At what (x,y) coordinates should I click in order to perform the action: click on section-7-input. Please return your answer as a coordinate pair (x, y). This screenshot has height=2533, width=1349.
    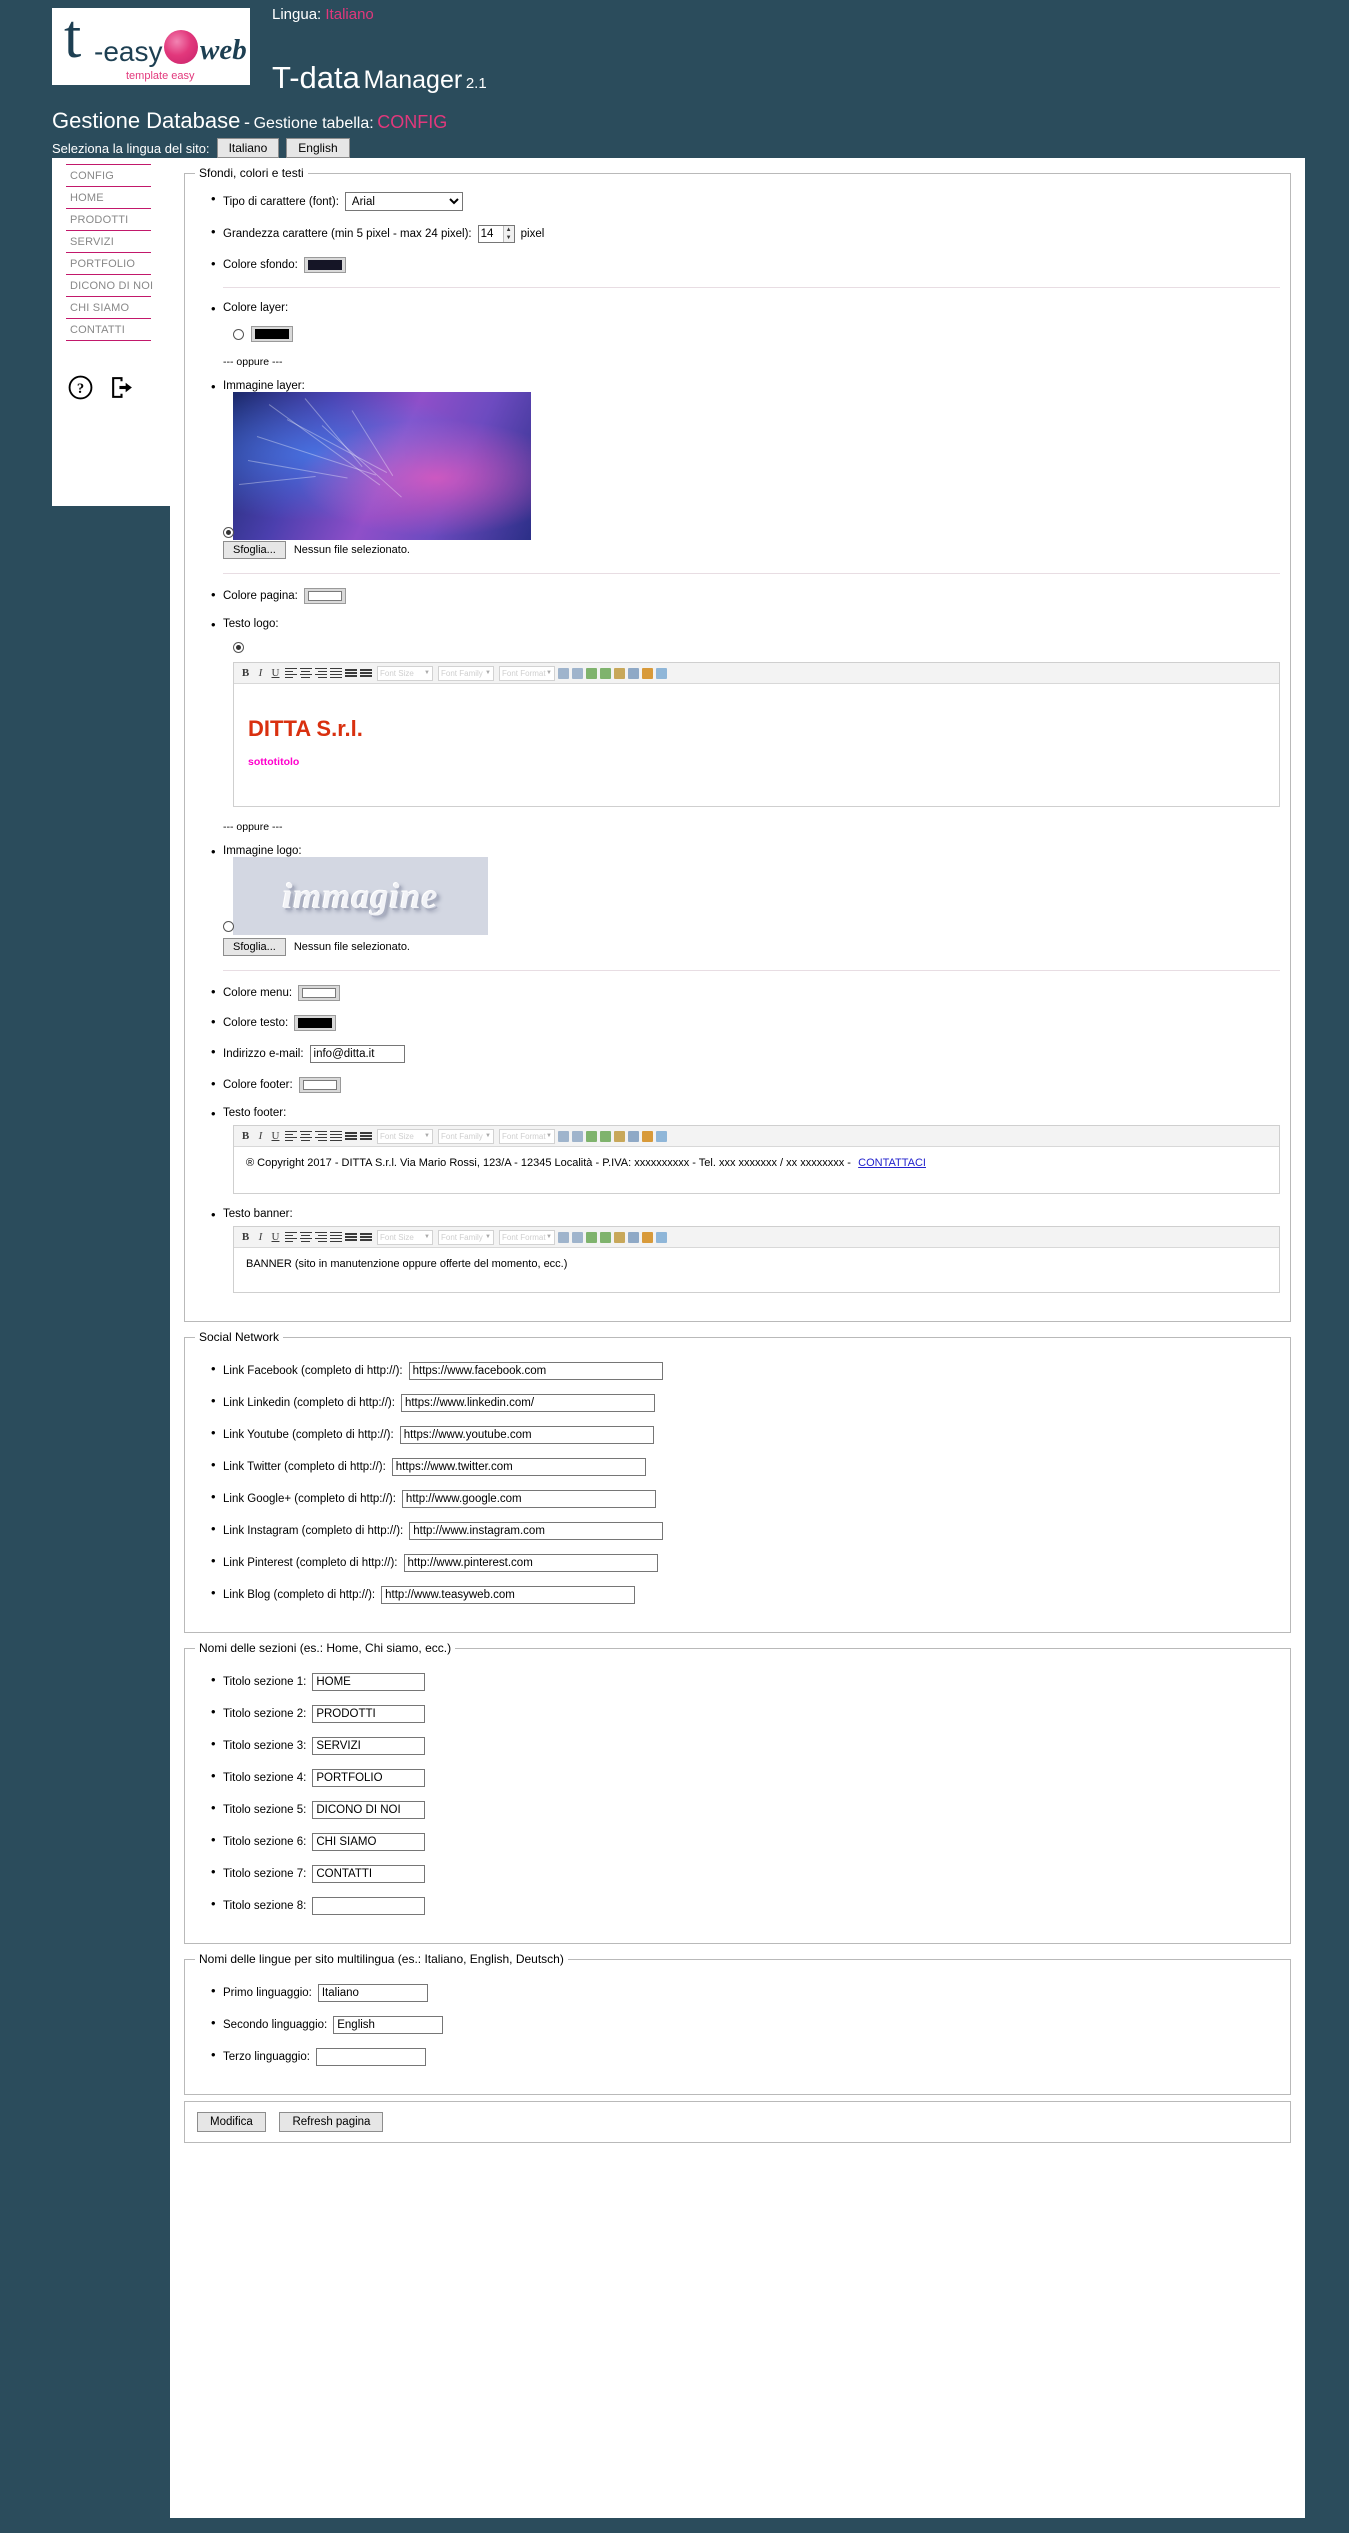
    Looking at the image, I should click on (369, 1874).